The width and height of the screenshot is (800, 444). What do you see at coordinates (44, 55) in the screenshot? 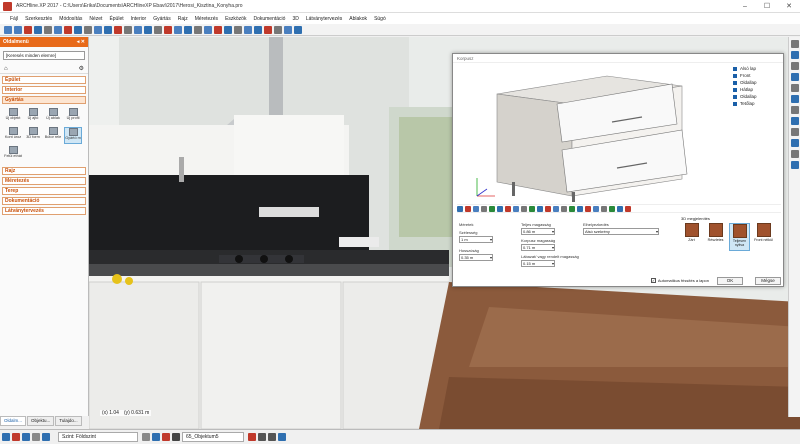
I see `search-input: [Keresés minden elemre]` at bounding box center [44, 55].